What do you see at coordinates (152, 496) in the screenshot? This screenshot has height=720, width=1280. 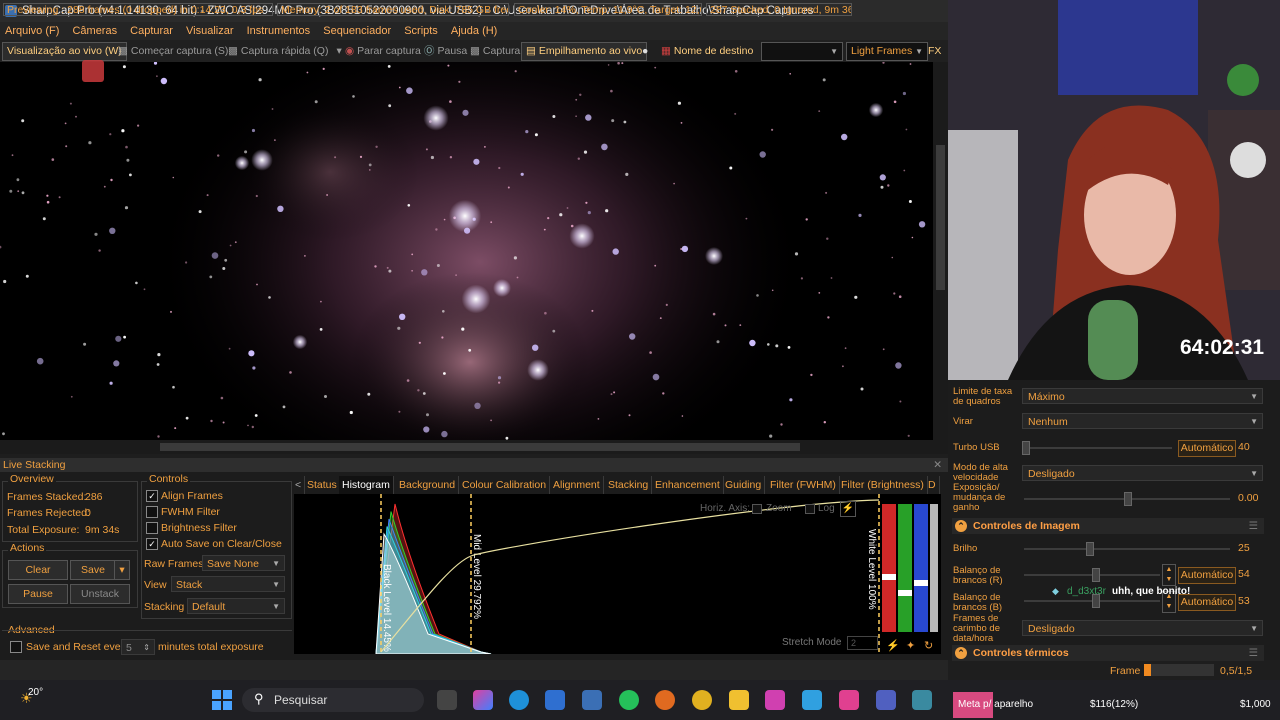 I see `align-frames-checkbox: ✓` at bounding box center [152, 496].